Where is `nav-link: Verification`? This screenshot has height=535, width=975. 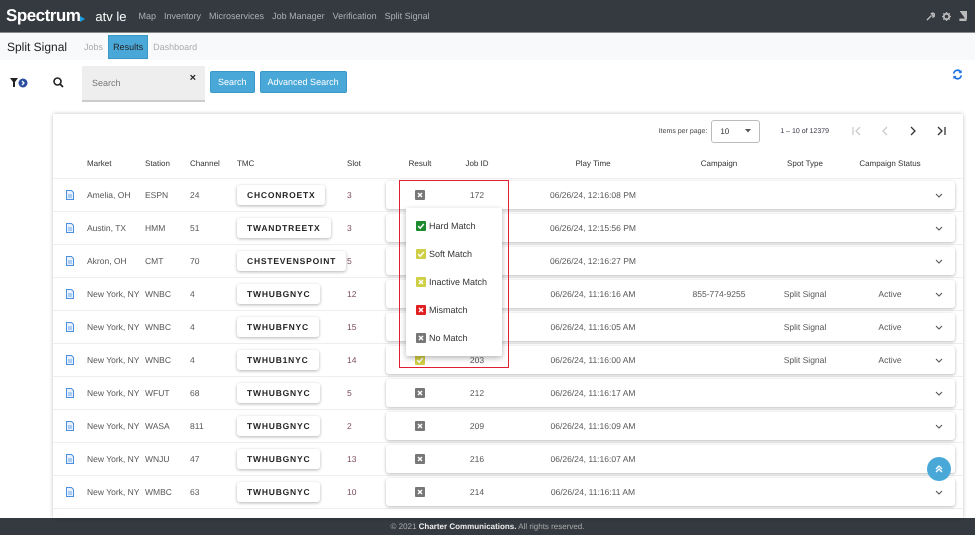 nav-link: Verification is located at coordinates (354, 16).